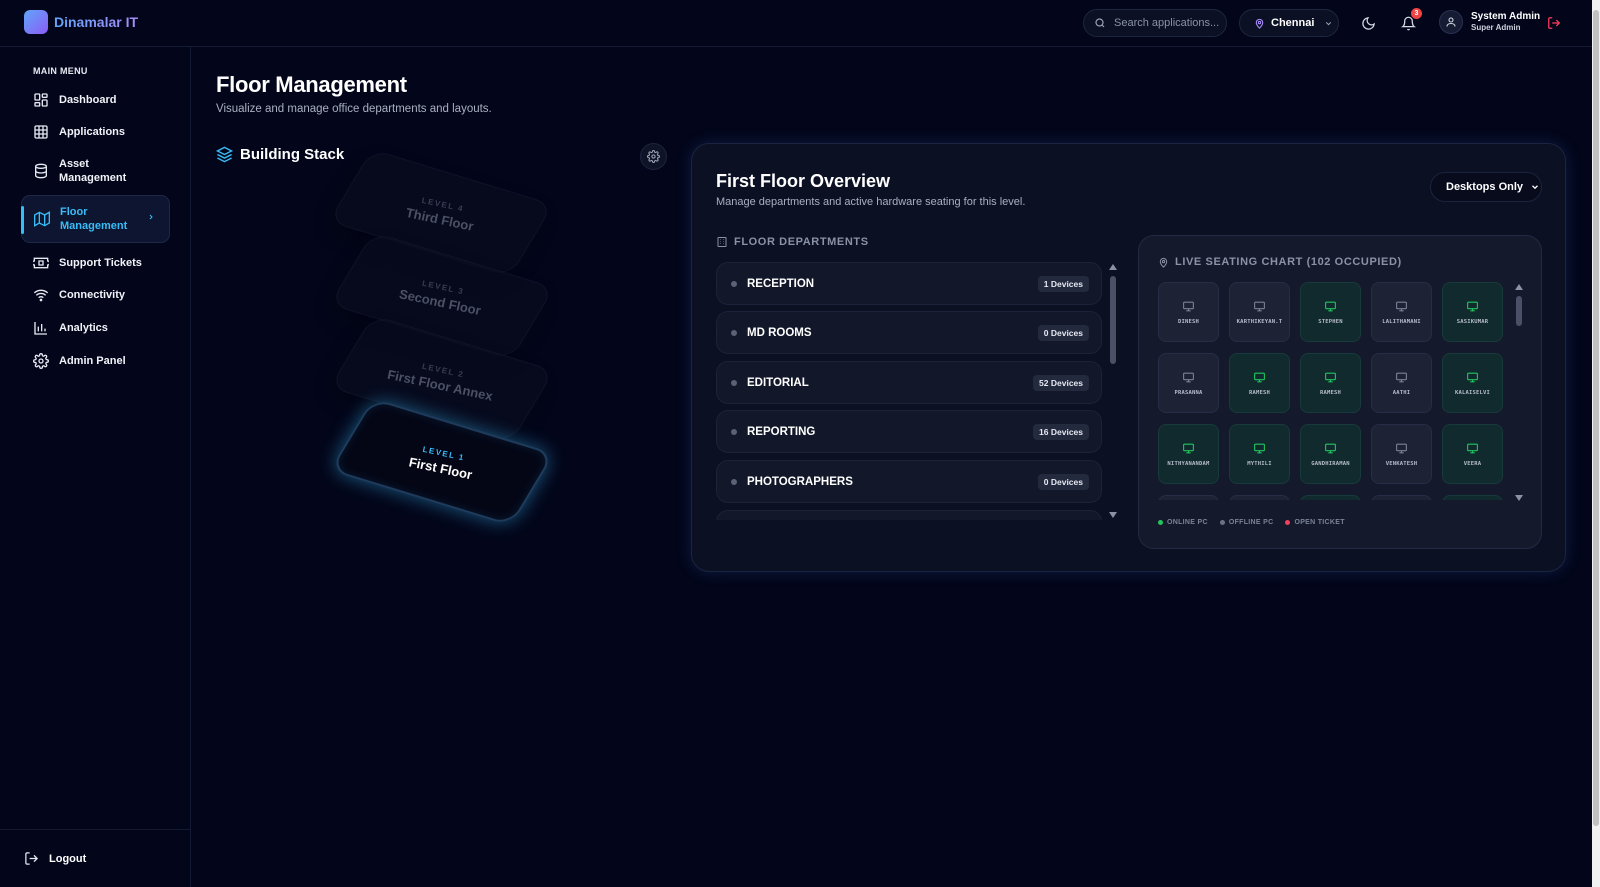  What do you see at coordinates (92, 295) in the screenshot?
I see `sidebar-item-label: Connectivity` at bounding box center [92, 295].